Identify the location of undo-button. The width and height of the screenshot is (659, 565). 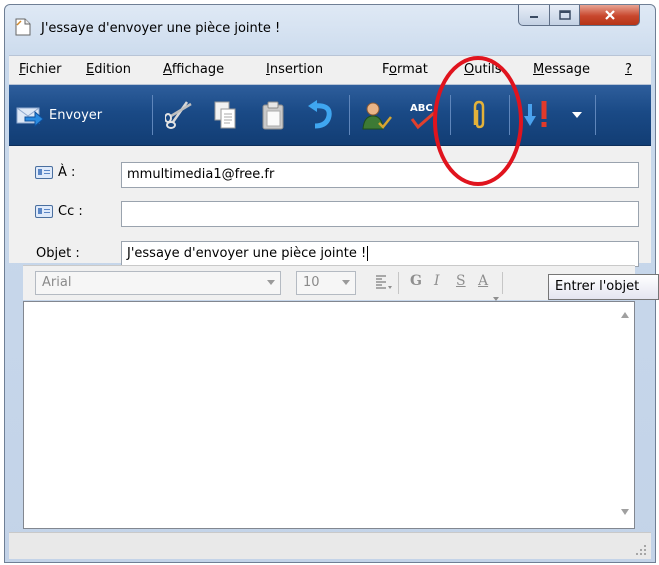
(321, 115).